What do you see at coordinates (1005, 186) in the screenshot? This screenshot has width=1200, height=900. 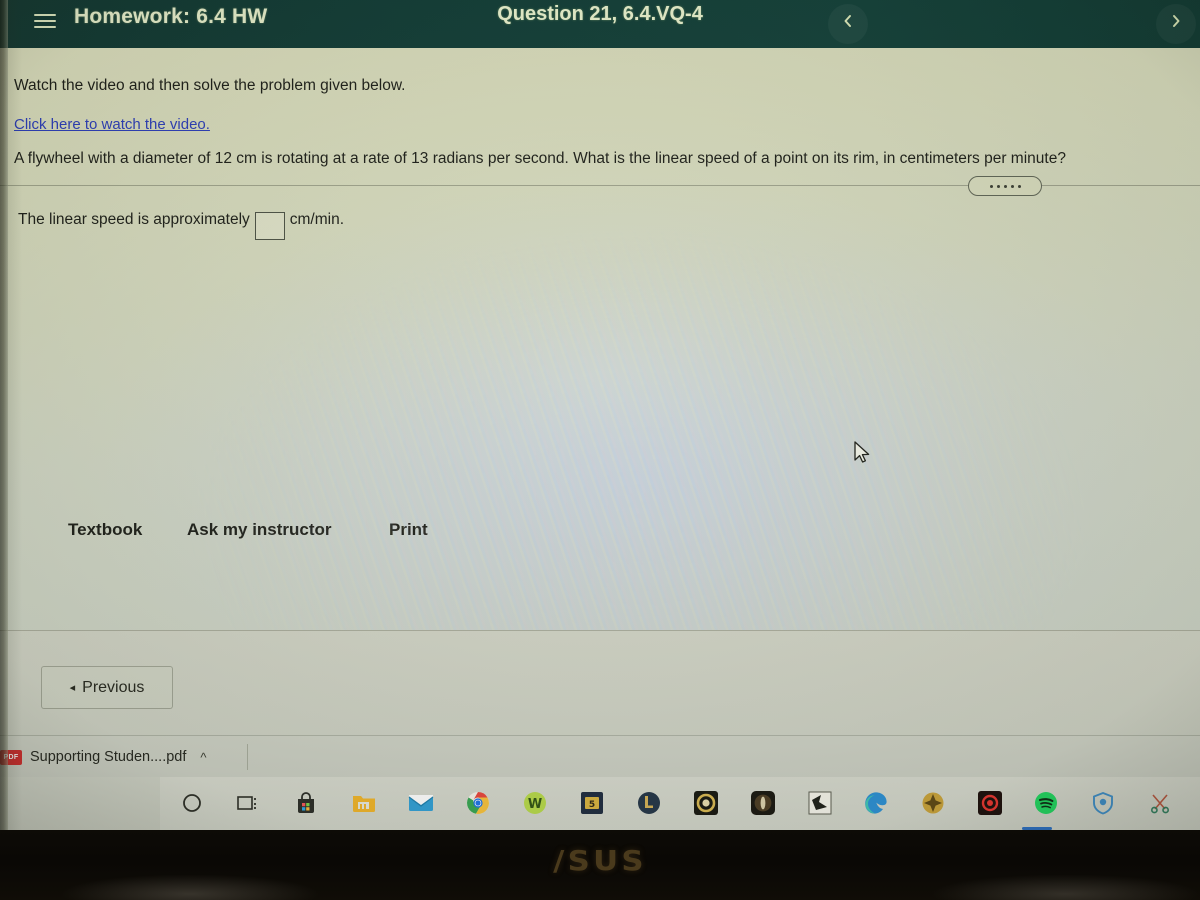 I see `ellipsis-expander-icon` at bounding box center [1005, 186].